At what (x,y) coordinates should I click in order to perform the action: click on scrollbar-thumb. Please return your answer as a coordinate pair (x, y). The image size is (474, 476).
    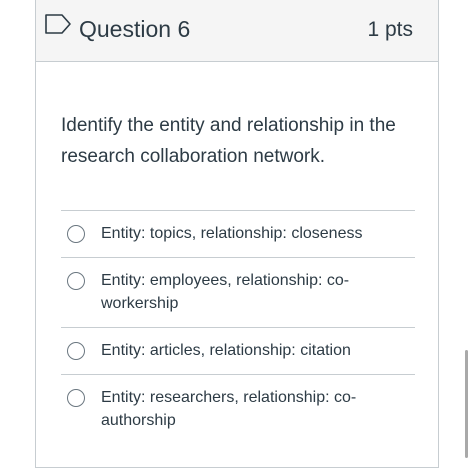
    Looking at the image, I should click on (466, 404).